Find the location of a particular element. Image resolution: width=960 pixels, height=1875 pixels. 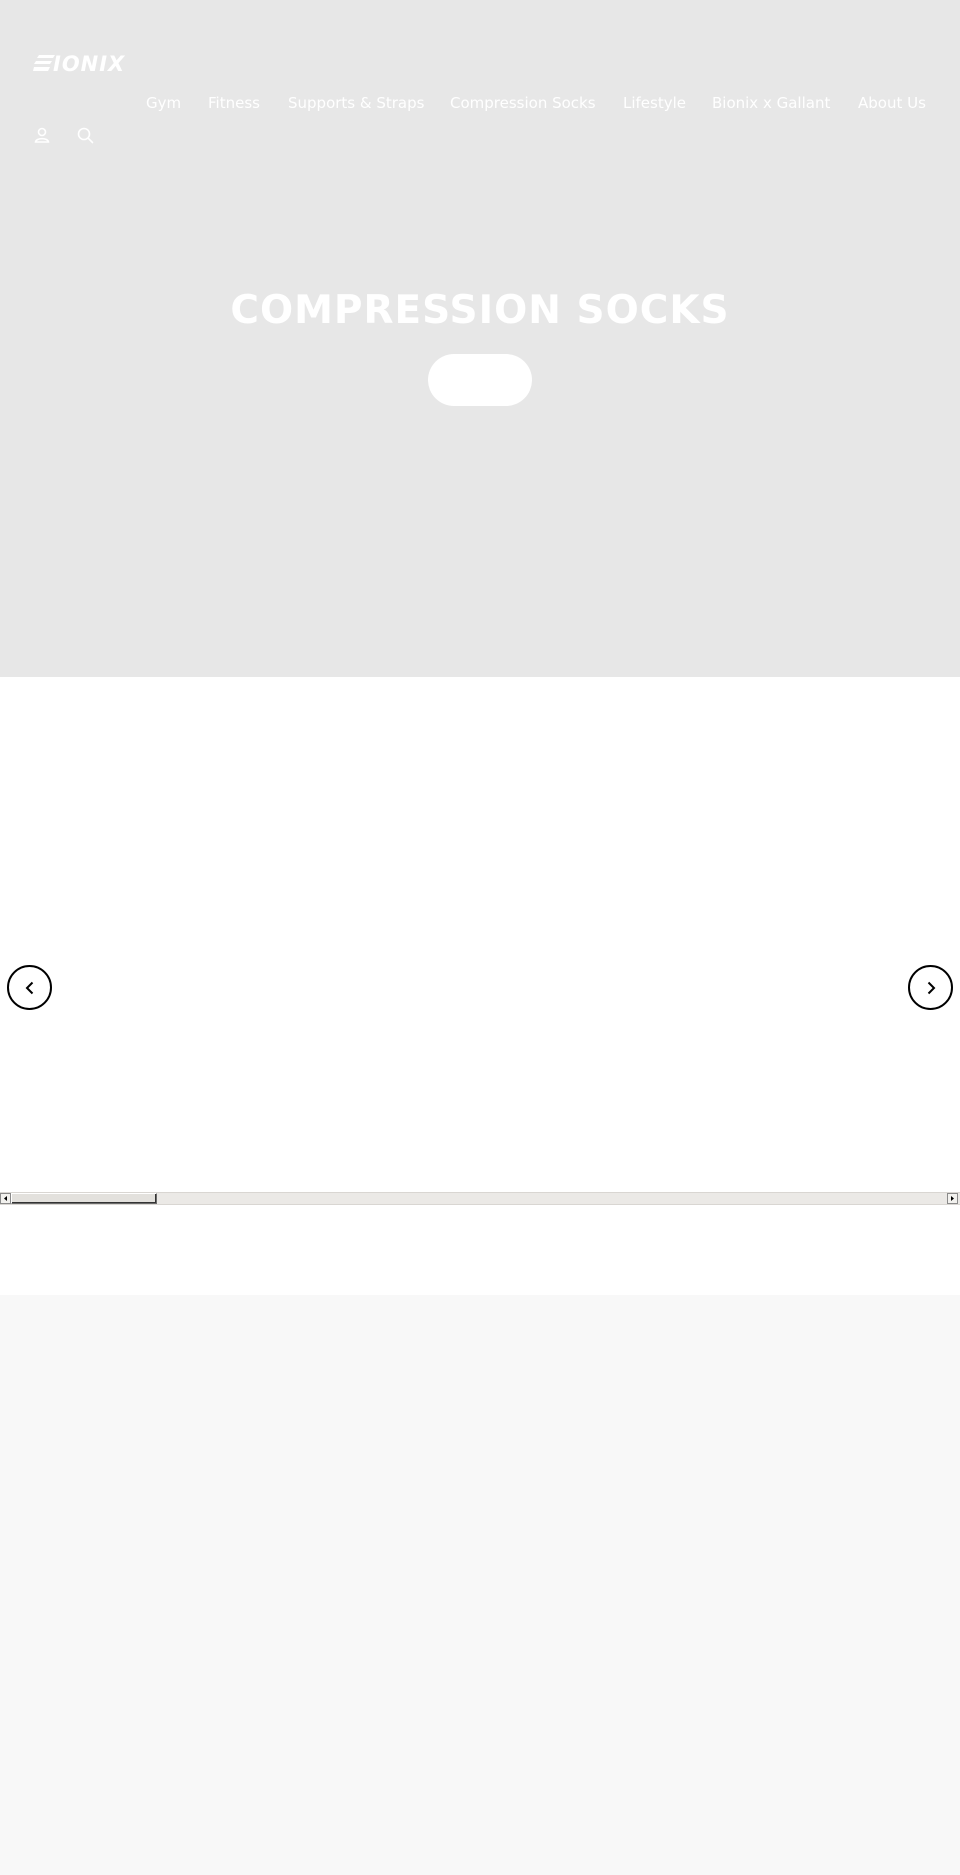

nav-item-gym: Gym is located at coordinates (163, 103).